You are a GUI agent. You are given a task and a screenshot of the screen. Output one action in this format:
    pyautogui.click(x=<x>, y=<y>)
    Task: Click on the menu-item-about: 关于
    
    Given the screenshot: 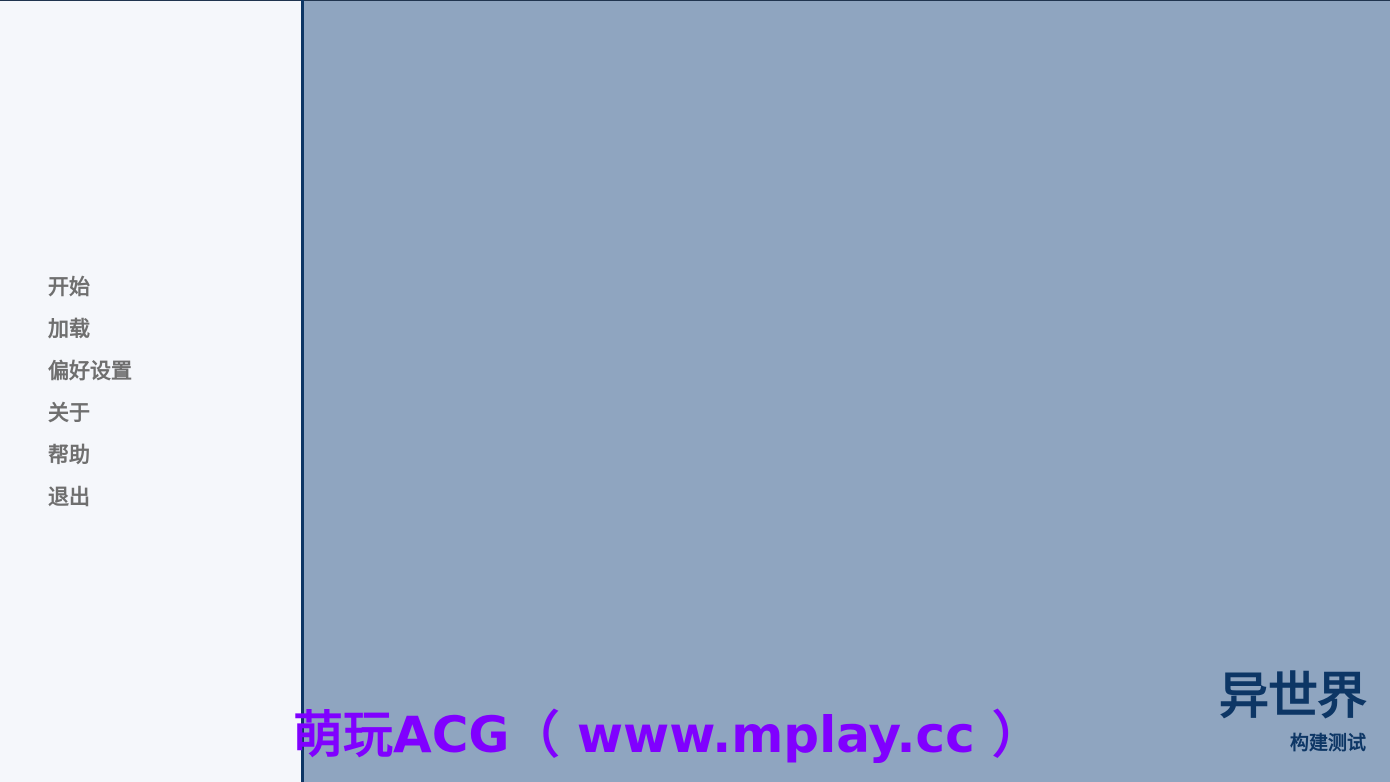 What is the action you would take?
    pyautogui.click(x=90, y=416)
    